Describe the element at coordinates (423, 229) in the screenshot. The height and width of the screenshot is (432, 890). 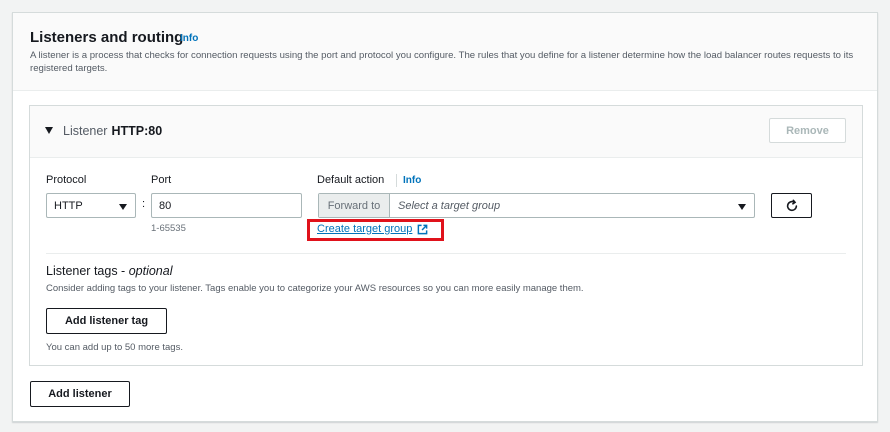
I see `external-link-icon` at that location.